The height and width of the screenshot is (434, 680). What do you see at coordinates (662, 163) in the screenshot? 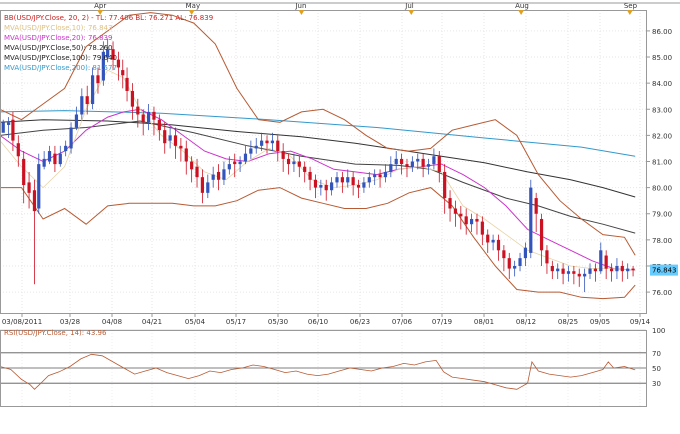
I see `y-tick-label: 81.00` at bounding box center [662, 163].